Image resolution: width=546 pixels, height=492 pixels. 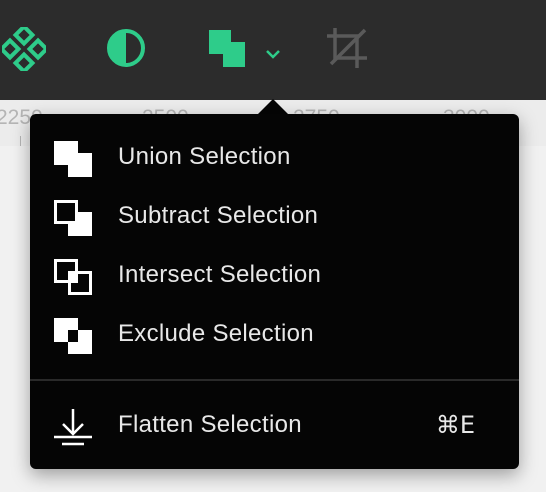 What do you see at coordinates (73, 159) in the screenshot?
I see `union-icon` at bounding box center [73, 159].